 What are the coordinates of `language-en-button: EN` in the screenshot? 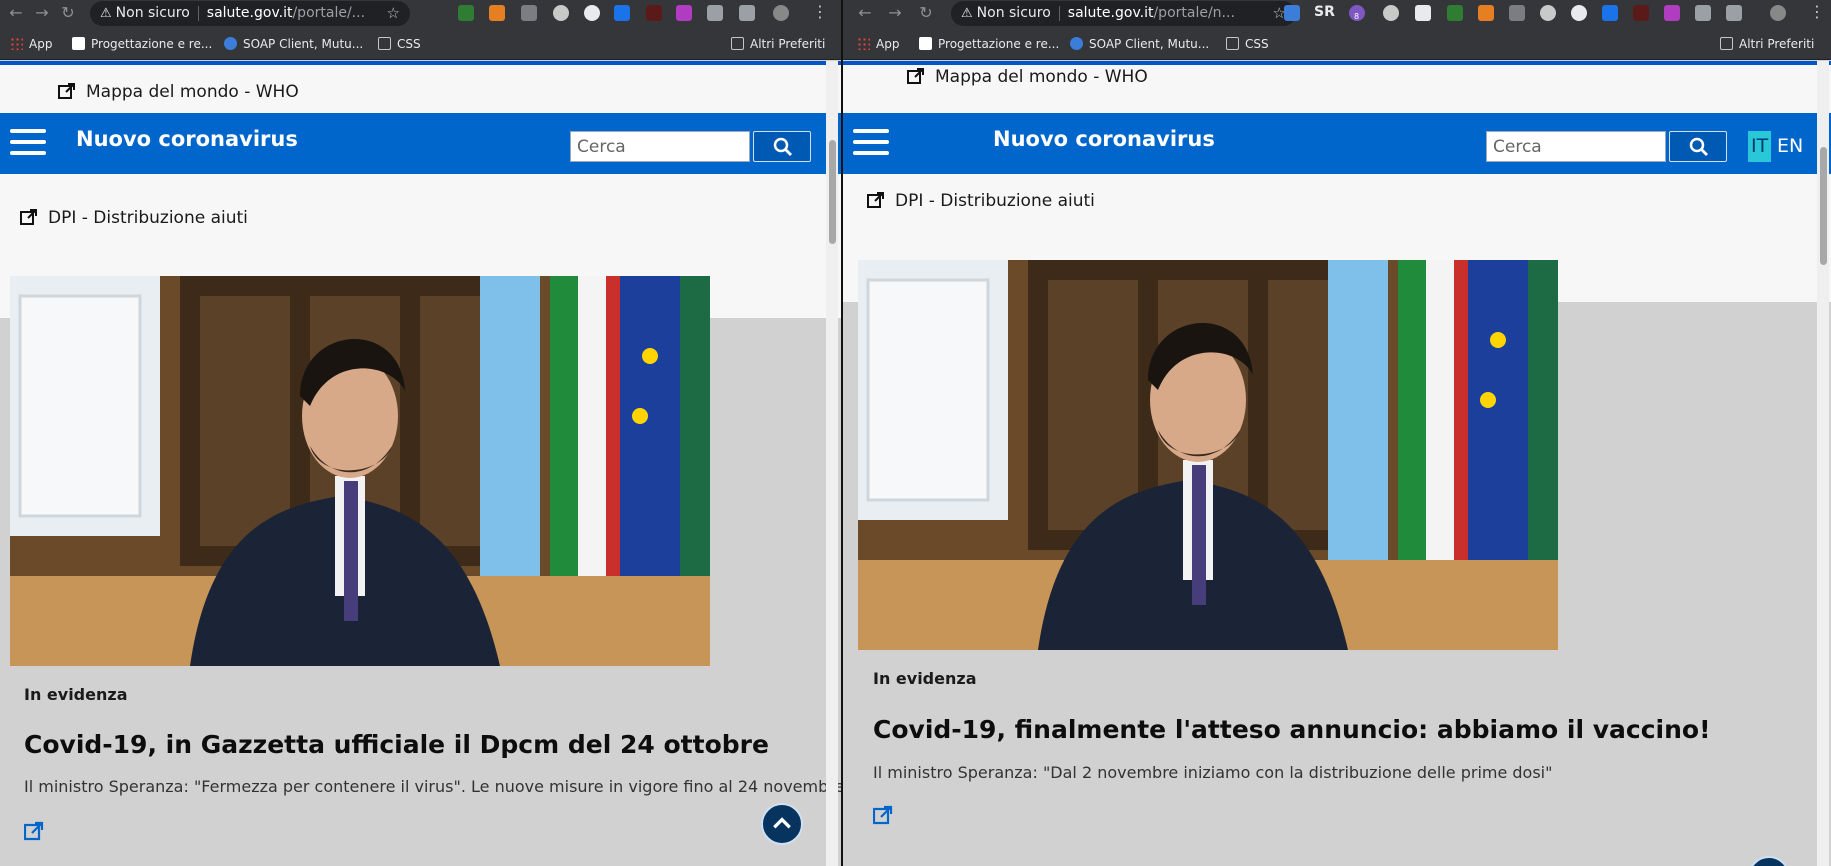 It's located at (1790, 146).